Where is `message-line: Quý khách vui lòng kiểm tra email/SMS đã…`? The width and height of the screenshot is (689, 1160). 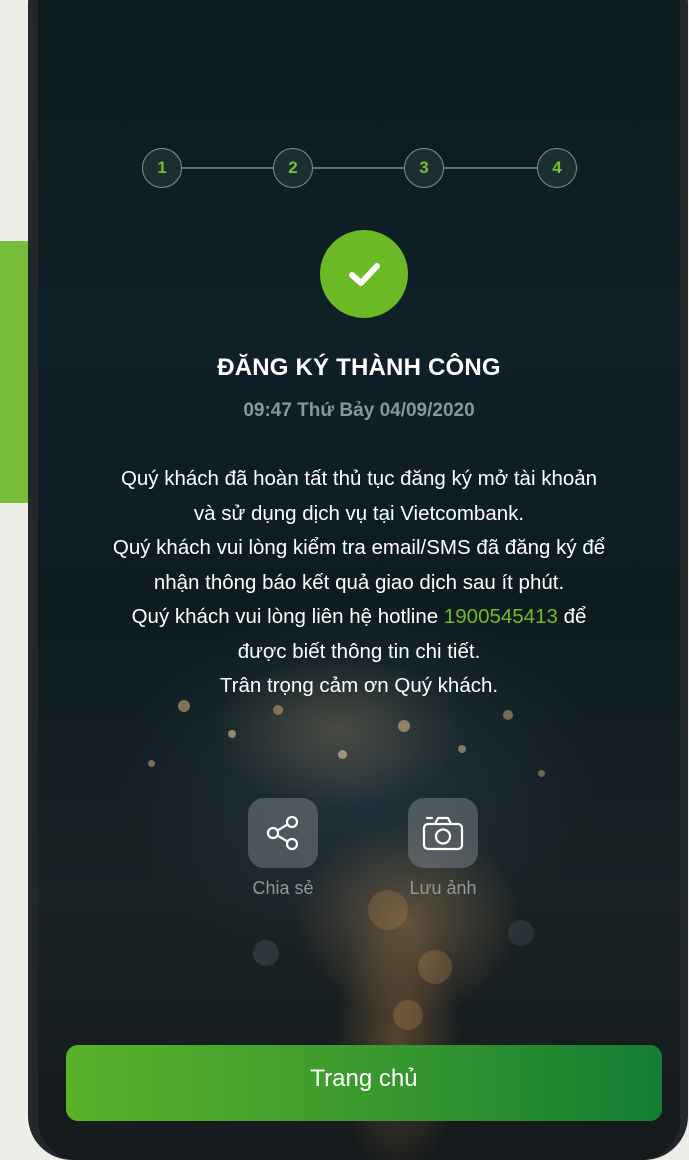 message-line: Quý khách vui lòng kiểm tra email/SMS đã… is located at coordinates (359, 565).